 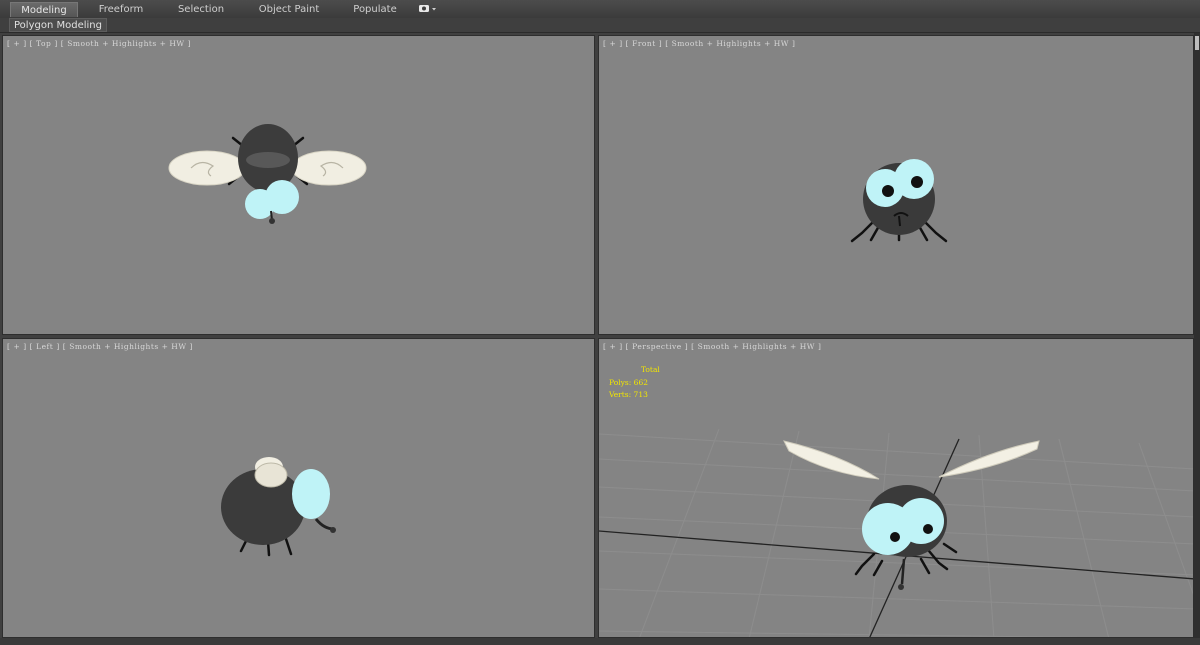 I want to click on viewport-label-front: [+][Front][Smooth + Highlights + HW], so click(x=700, y=43).